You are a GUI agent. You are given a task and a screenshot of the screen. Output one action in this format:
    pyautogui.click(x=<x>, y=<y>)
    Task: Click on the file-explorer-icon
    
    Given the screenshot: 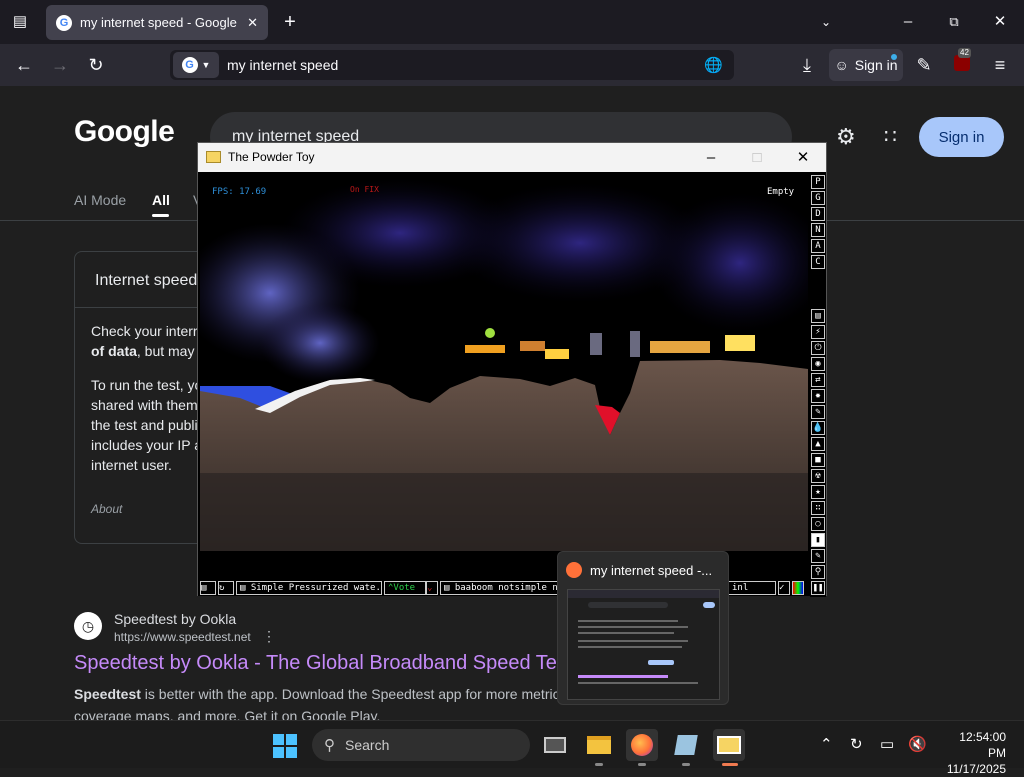 What is the action you would take?
    pyautogui.click(x=599, y=745)
    